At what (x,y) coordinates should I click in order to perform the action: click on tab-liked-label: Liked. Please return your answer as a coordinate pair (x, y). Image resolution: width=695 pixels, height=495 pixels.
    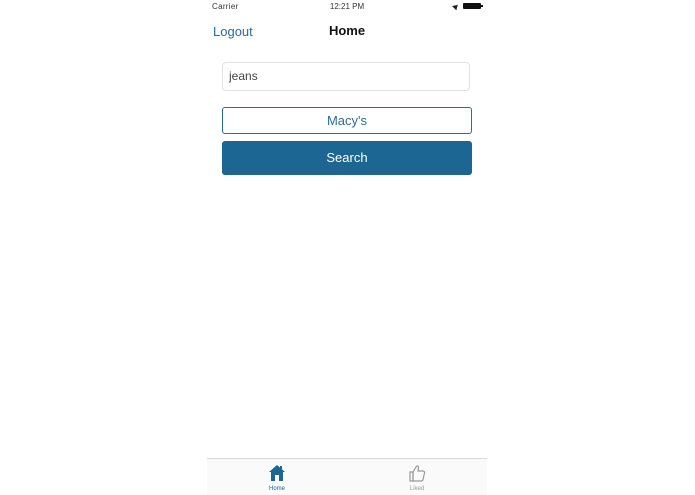
    Looking at the image, I should click on (417, 489).